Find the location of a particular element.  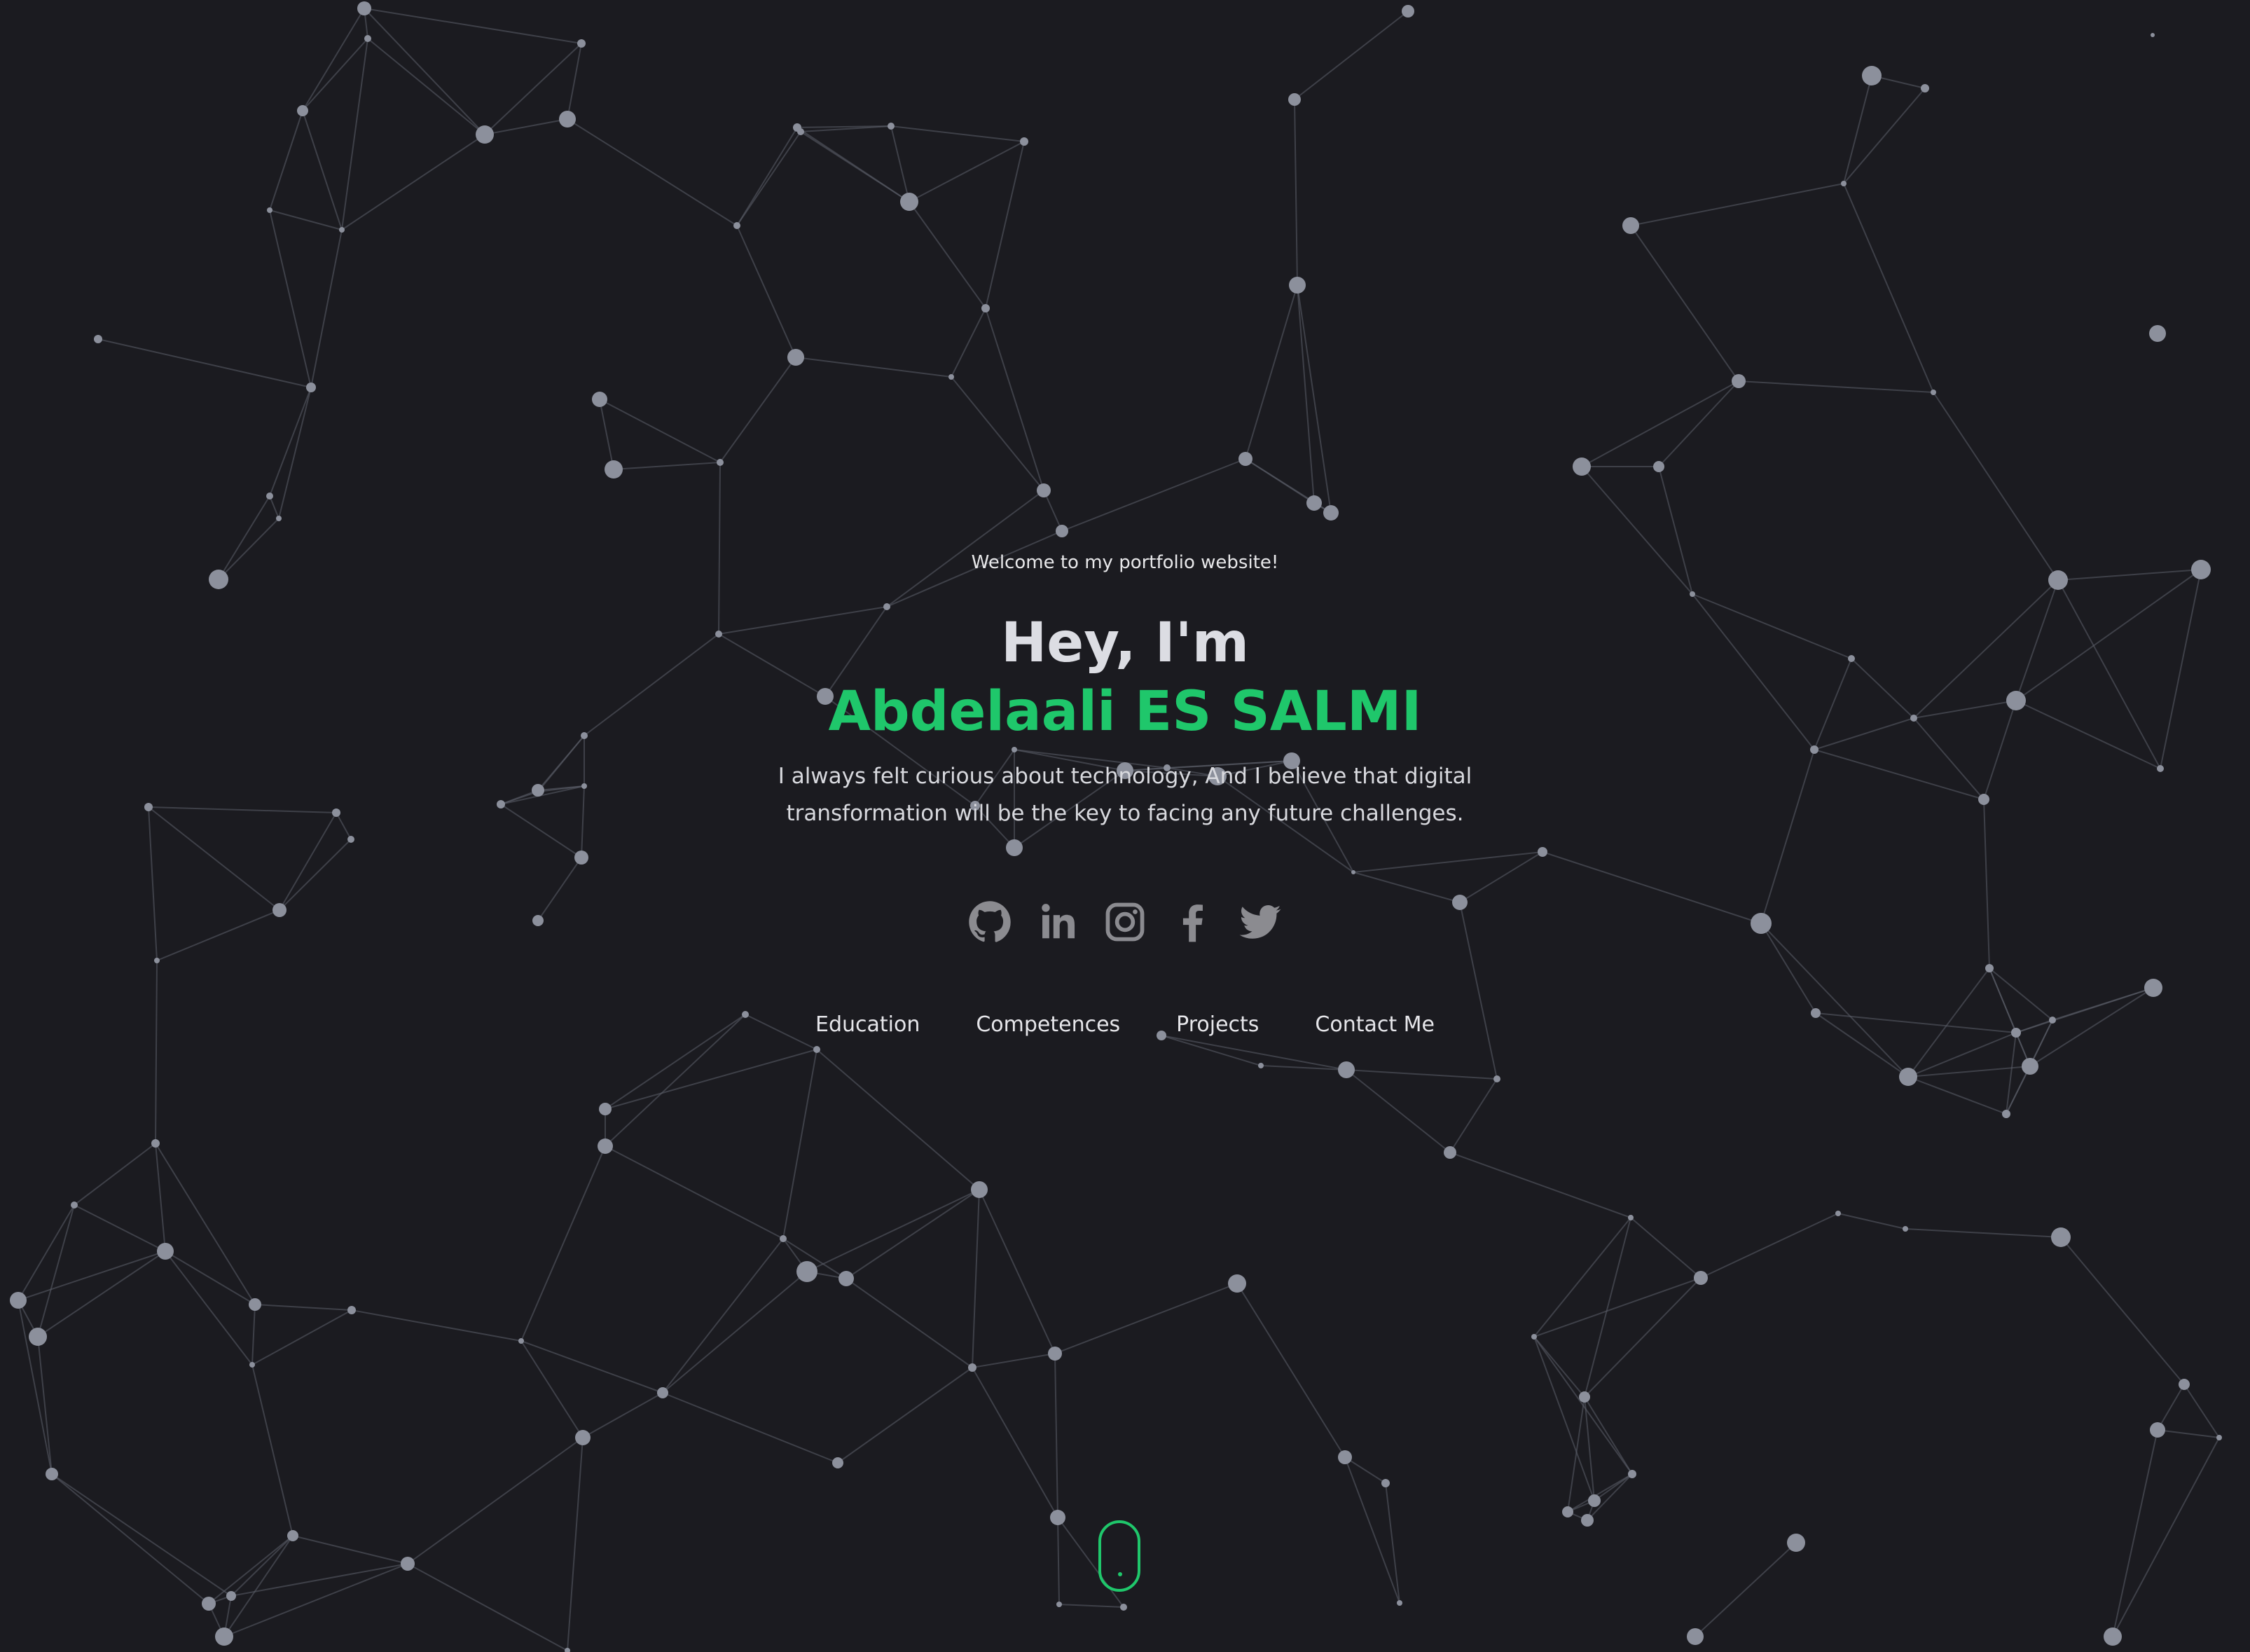

facebook-link is located at coordinates (1193, 923).